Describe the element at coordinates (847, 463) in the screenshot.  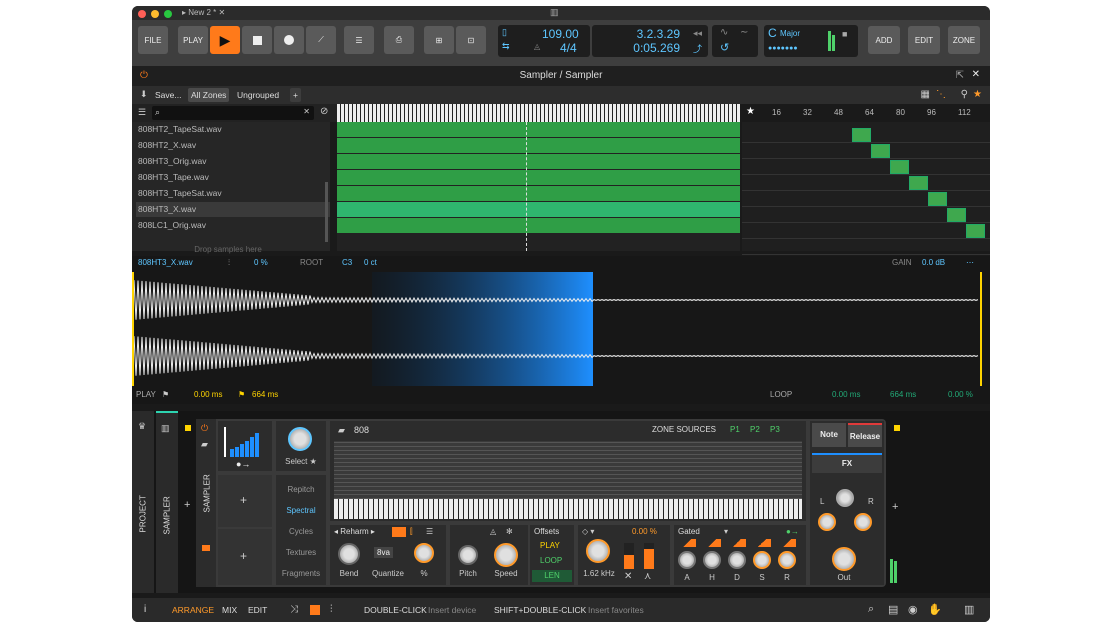
I see `fx-button: FX` at that location.